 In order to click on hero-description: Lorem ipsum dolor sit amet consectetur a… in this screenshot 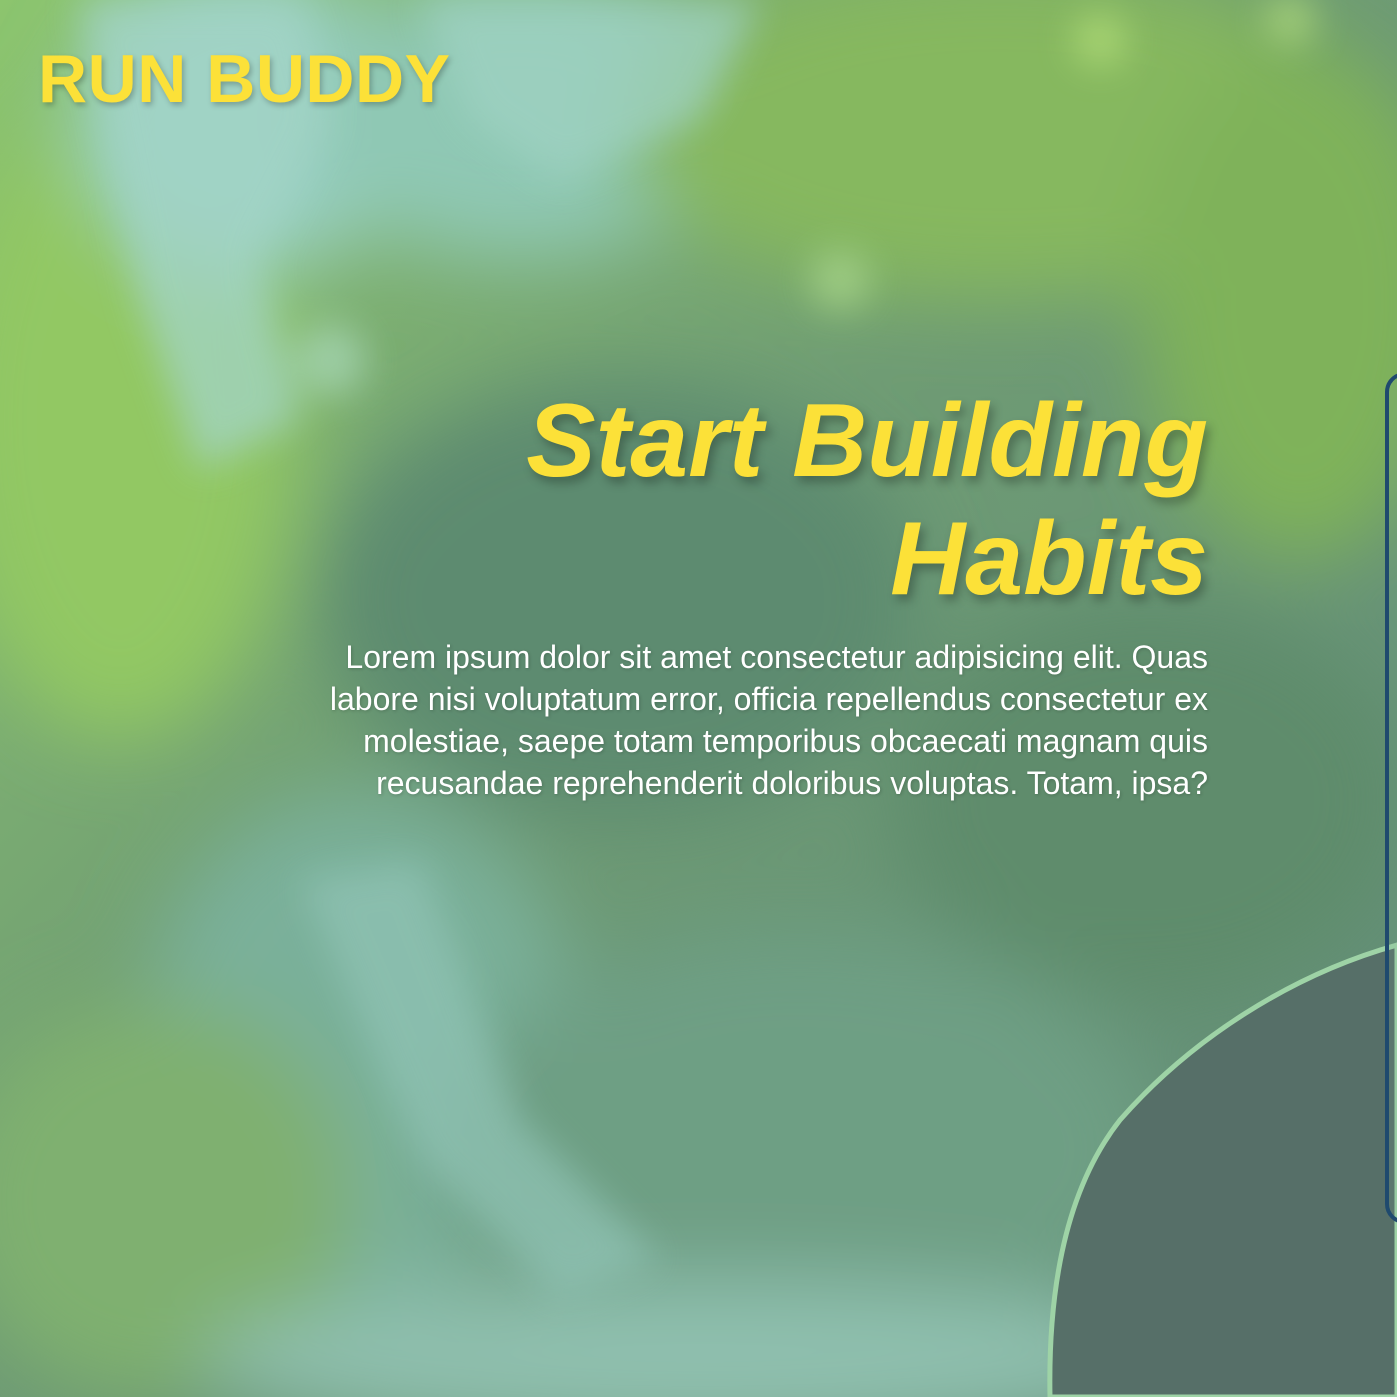, I will do `click(768, 720)`.